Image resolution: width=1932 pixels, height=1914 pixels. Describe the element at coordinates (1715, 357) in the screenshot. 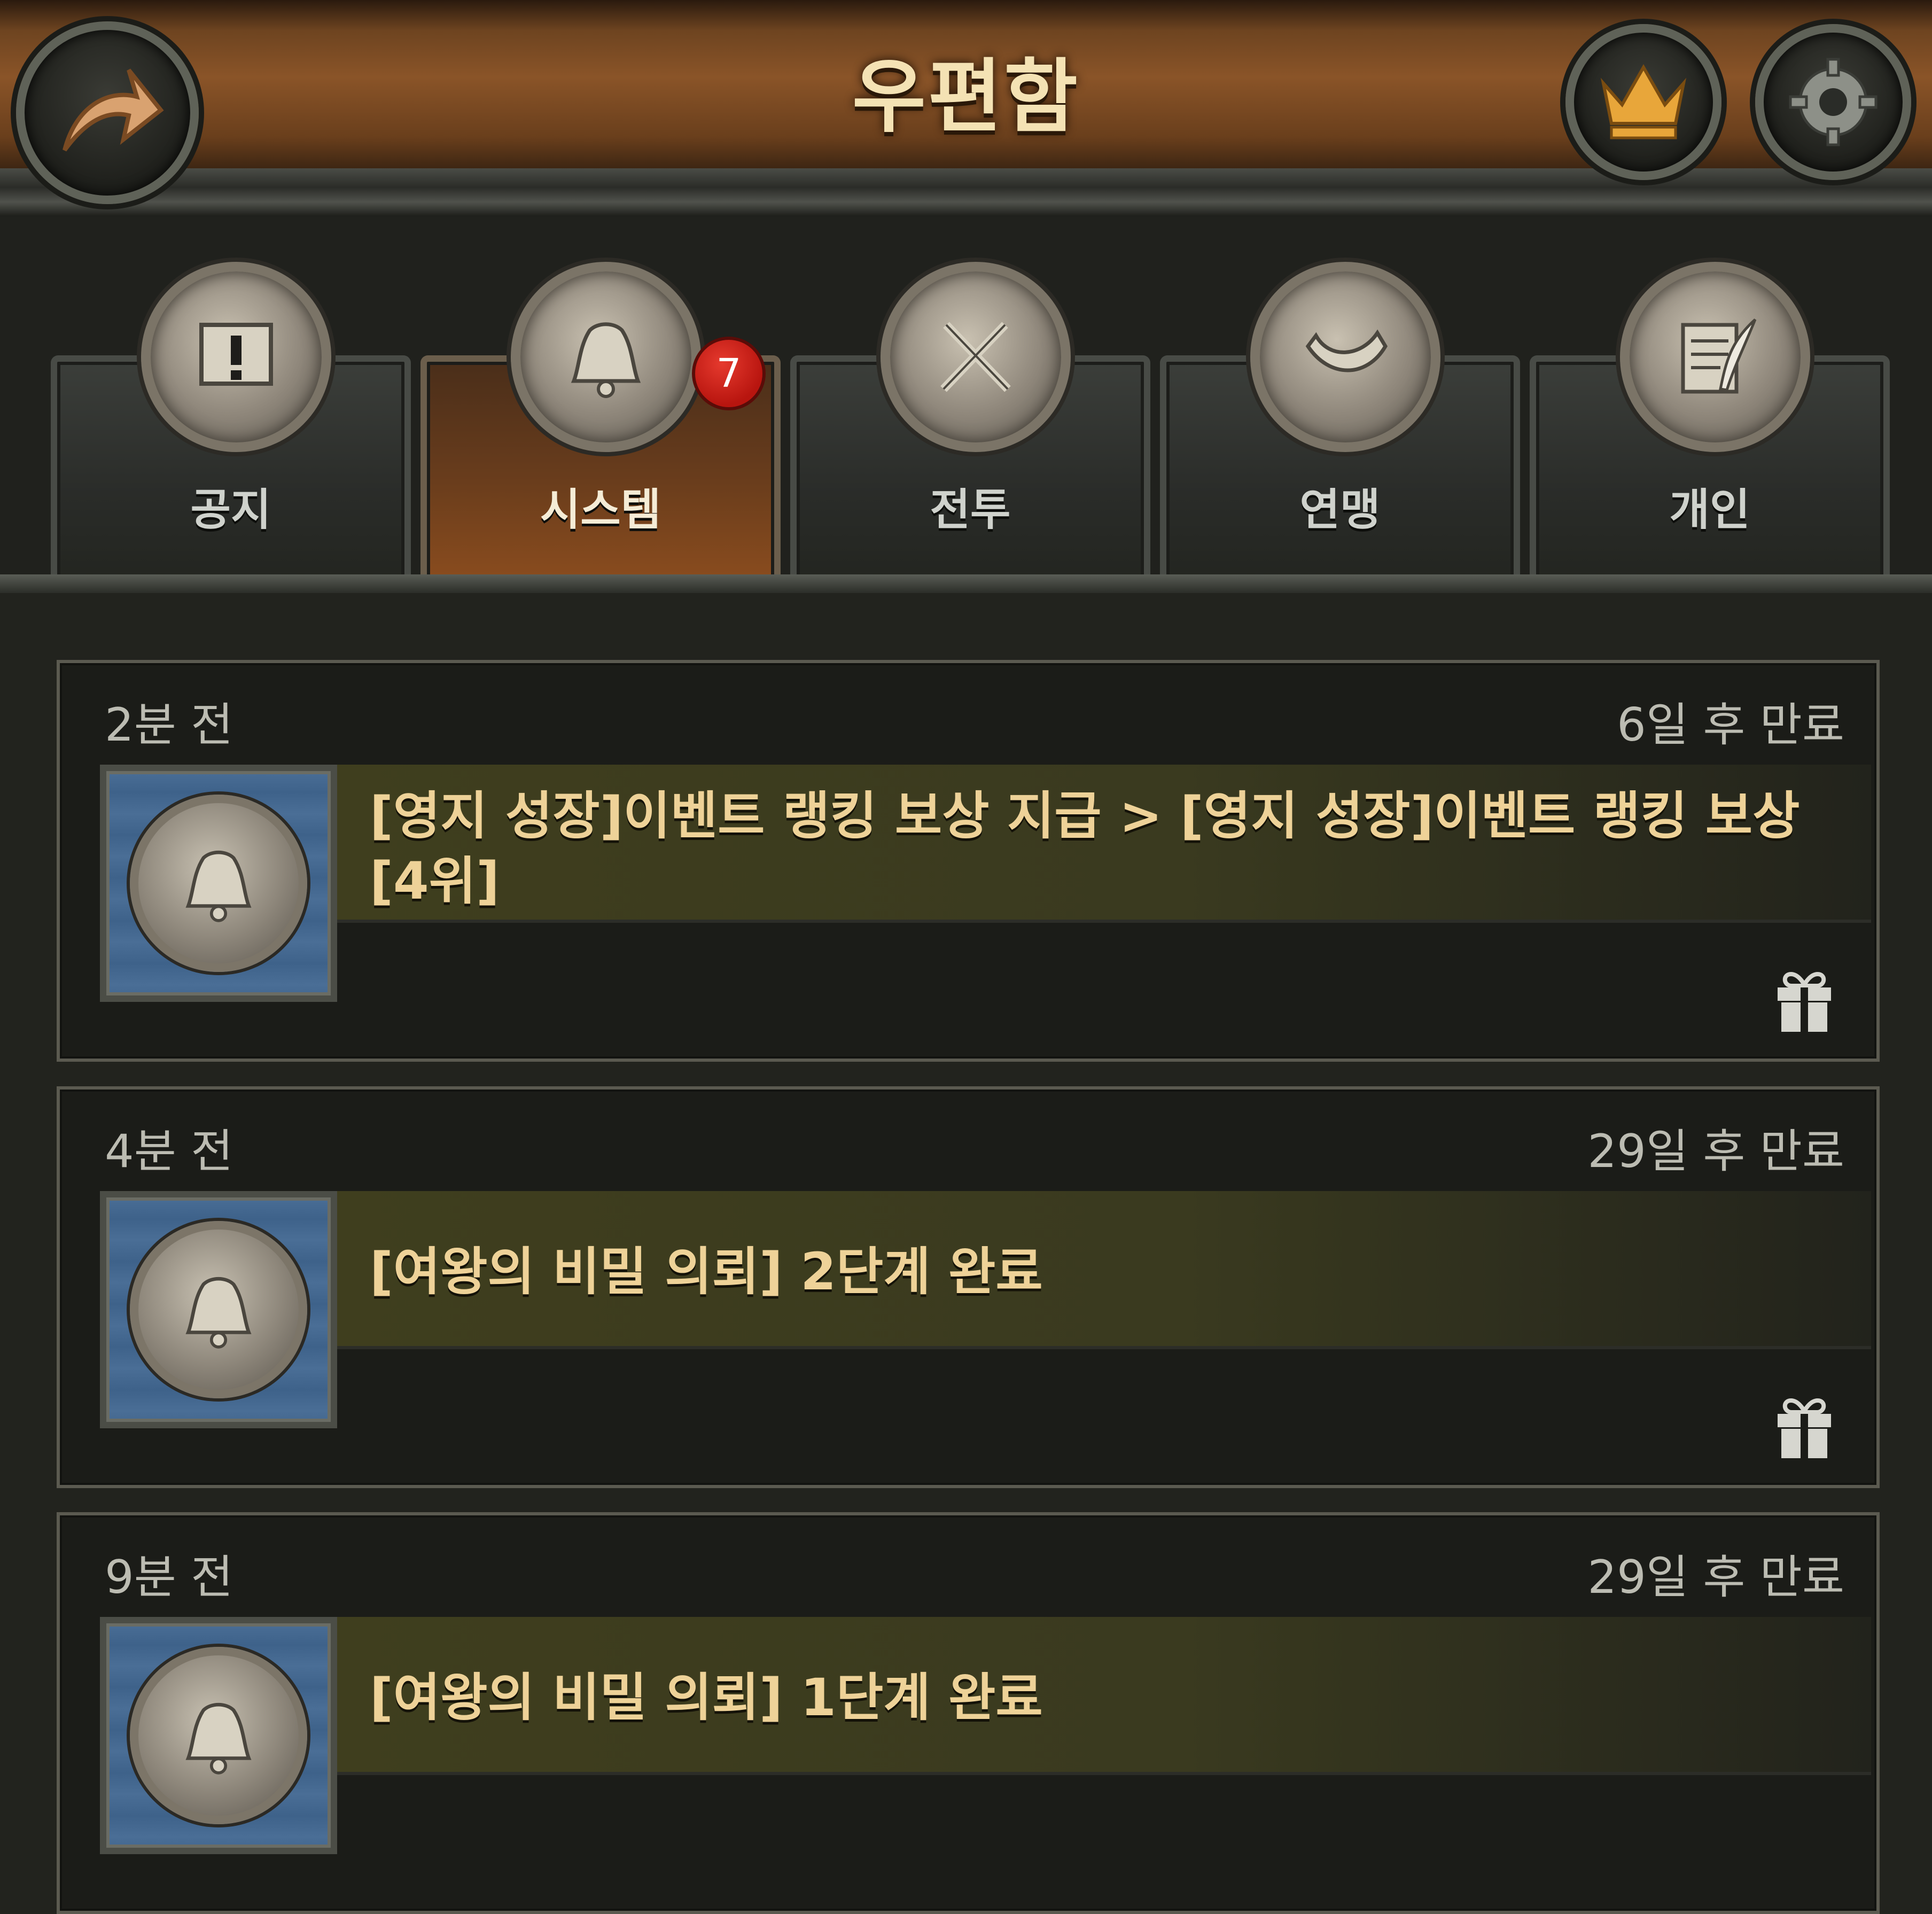

I see `letter-quill-icon` at that location.